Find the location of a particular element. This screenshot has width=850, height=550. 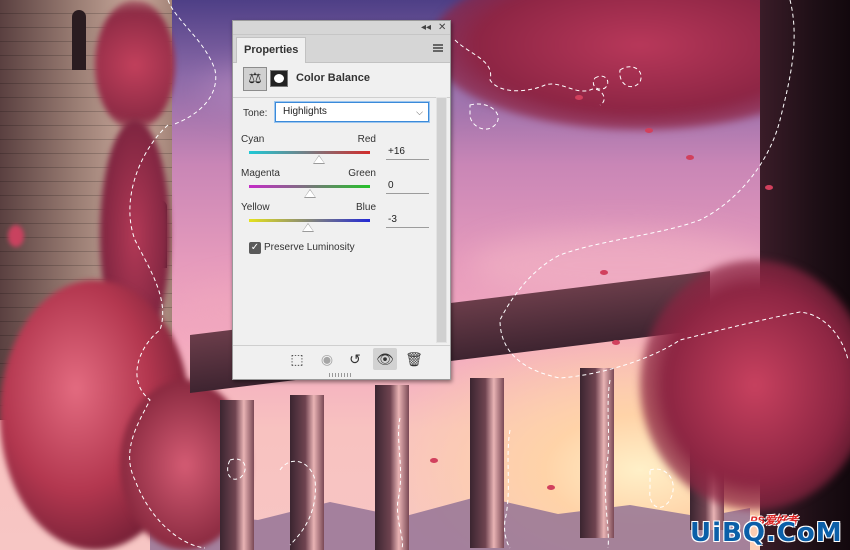

slider-left-label: Yellow is located at coordinates (255, 207).